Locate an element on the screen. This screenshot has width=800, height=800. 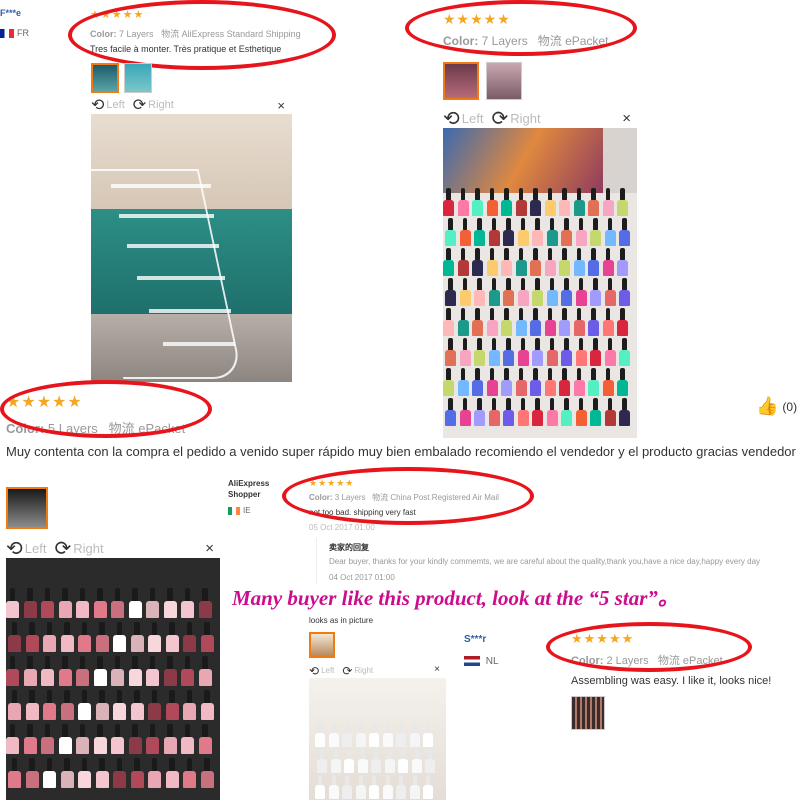
like-button: 👍 (0) is located at coordinates (776, 406).